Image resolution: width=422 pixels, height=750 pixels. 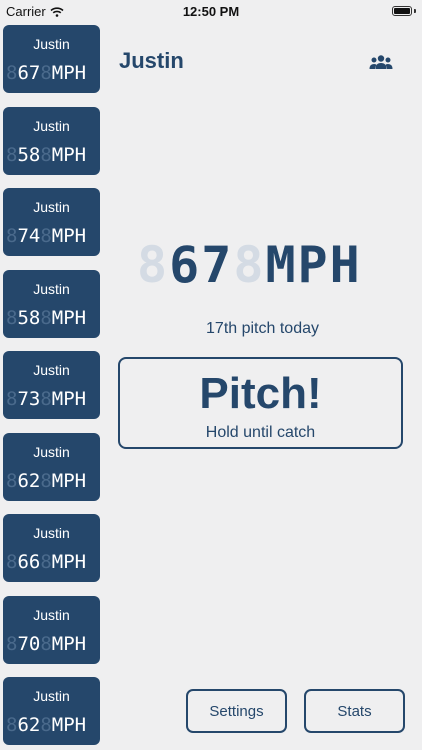 What do you see at coordinates (313, 265) in the screenshot?
I see `current-speed-unit: MPH` at bounding box center [313, 265].